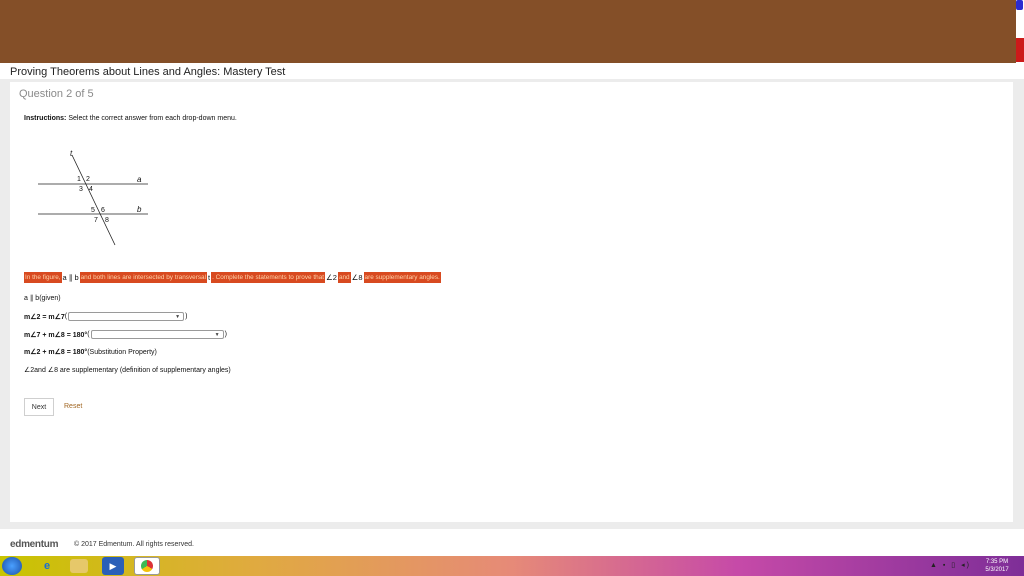 This screenshot has height=576, width=1024. What do you see at coordinates (402, 277) in the screenshot?
I see `prompt-text-4: are supplementary angles.` at bounding box center [402, 277].